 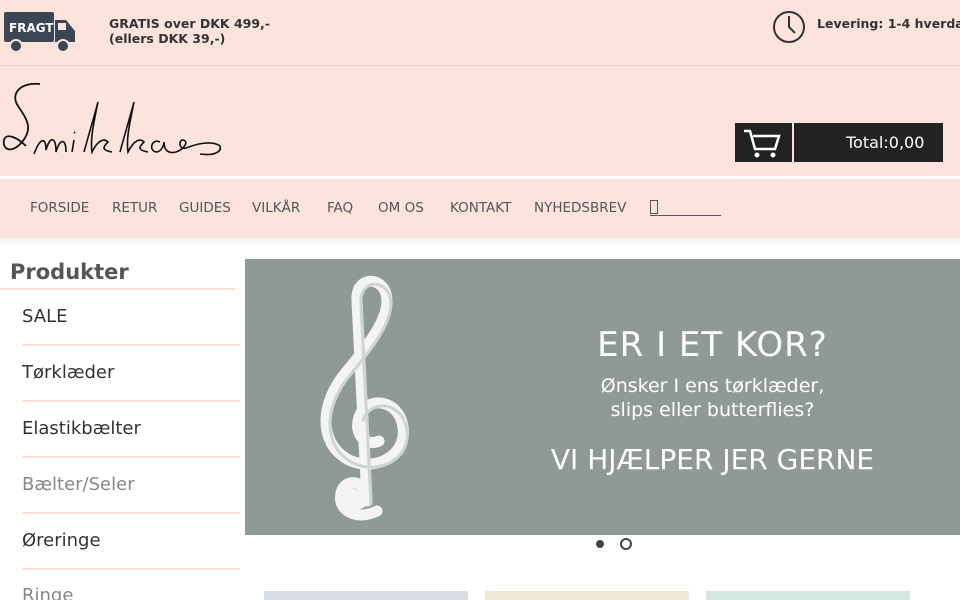 What do you see at coordinates (712, 410) in the screenshot?
I see `banner-text-line-2: slips eller butterflies?` at bounding box center [712, 410].